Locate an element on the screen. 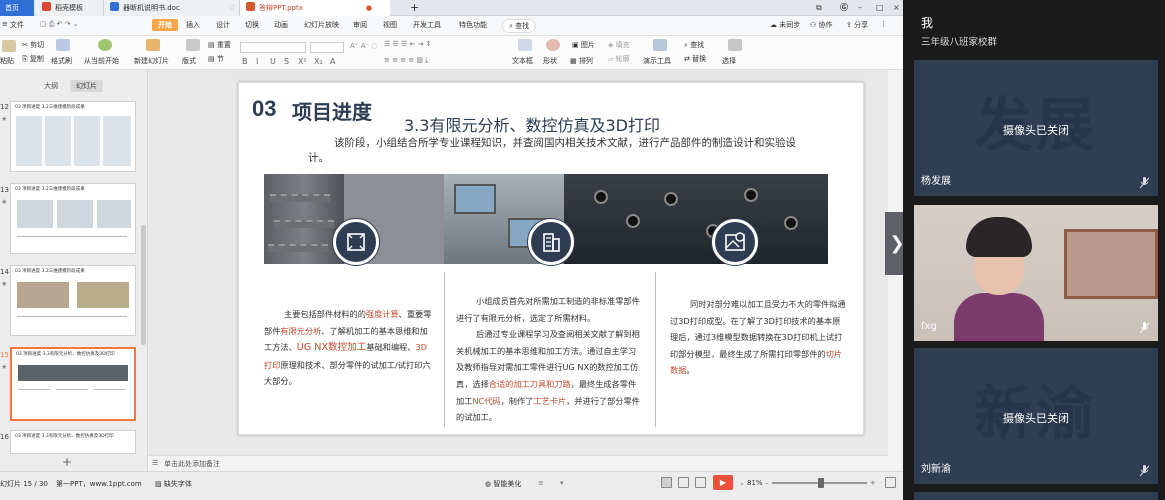 Image resolution: width=1165 pixels, height=500 pixels. superscript-button: X² is located at coordinates (302, 61).